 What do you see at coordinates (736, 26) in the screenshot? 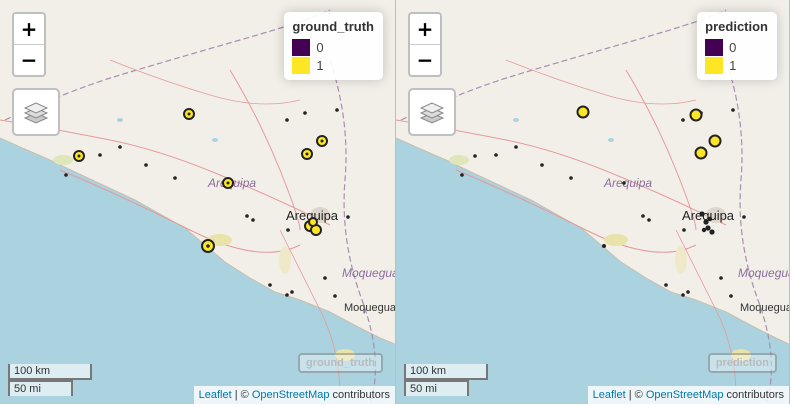
I see `legend-title: prediction` at bounding box center [736, 26].